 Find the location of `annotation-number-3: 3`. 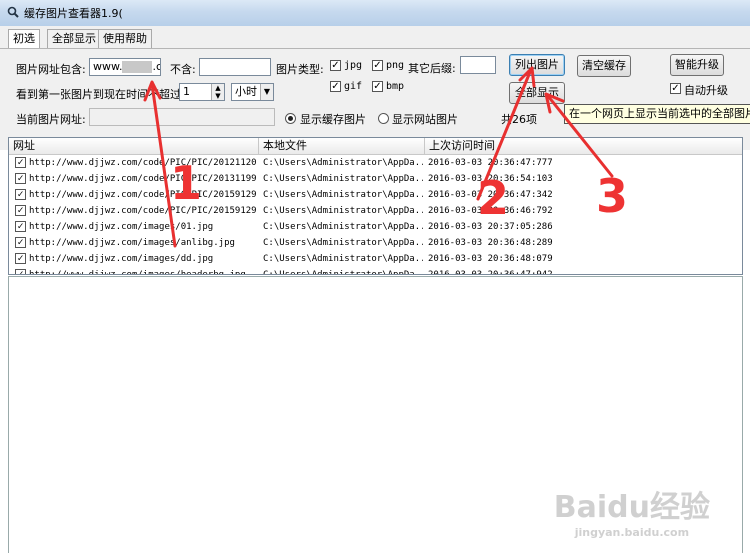

annotation-number-3: 3 is located at coordinates (612, 196).